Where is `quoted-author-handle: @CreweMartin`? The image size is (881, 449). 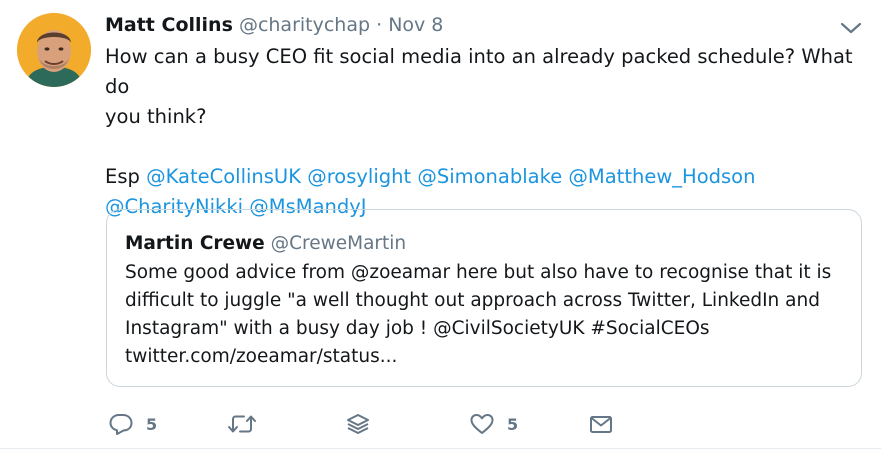
quoted-author-handle: @CreweMartin is located at coordinates (338, 243).